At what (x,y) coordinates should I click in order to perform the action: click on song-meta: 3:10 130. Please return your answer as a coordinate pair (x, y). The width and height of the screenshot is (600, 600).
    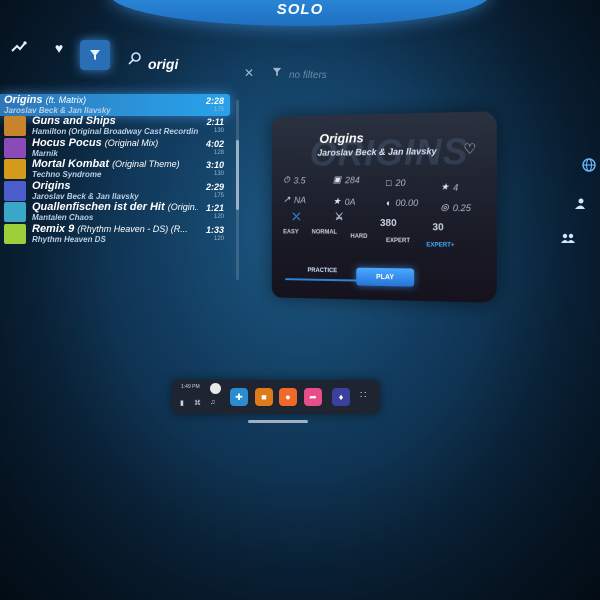
    Looking at the image, I should click on (211, 169).